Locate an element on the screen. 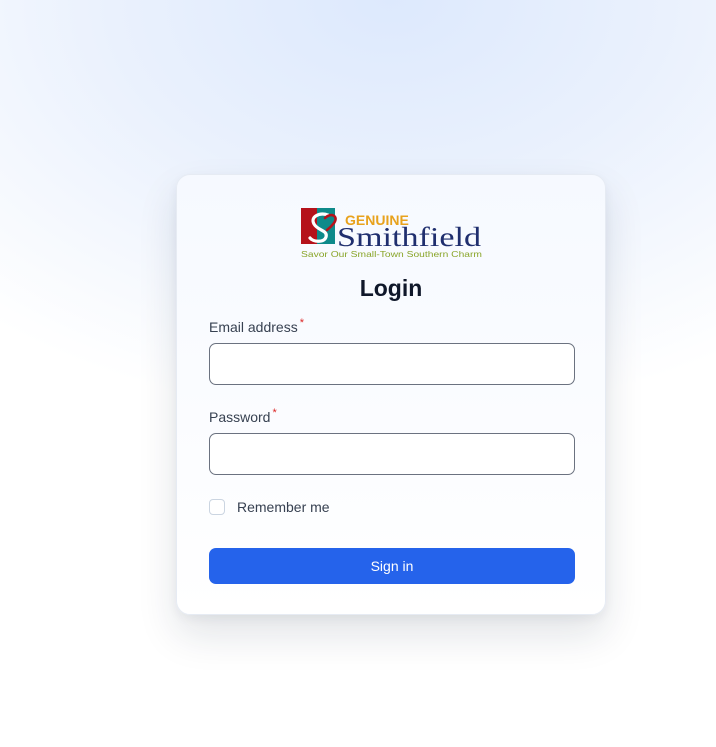 Image resolution: width=716 pixels, height=747 pixels. remember-me-checkbox is located at coordinates (217, 507).